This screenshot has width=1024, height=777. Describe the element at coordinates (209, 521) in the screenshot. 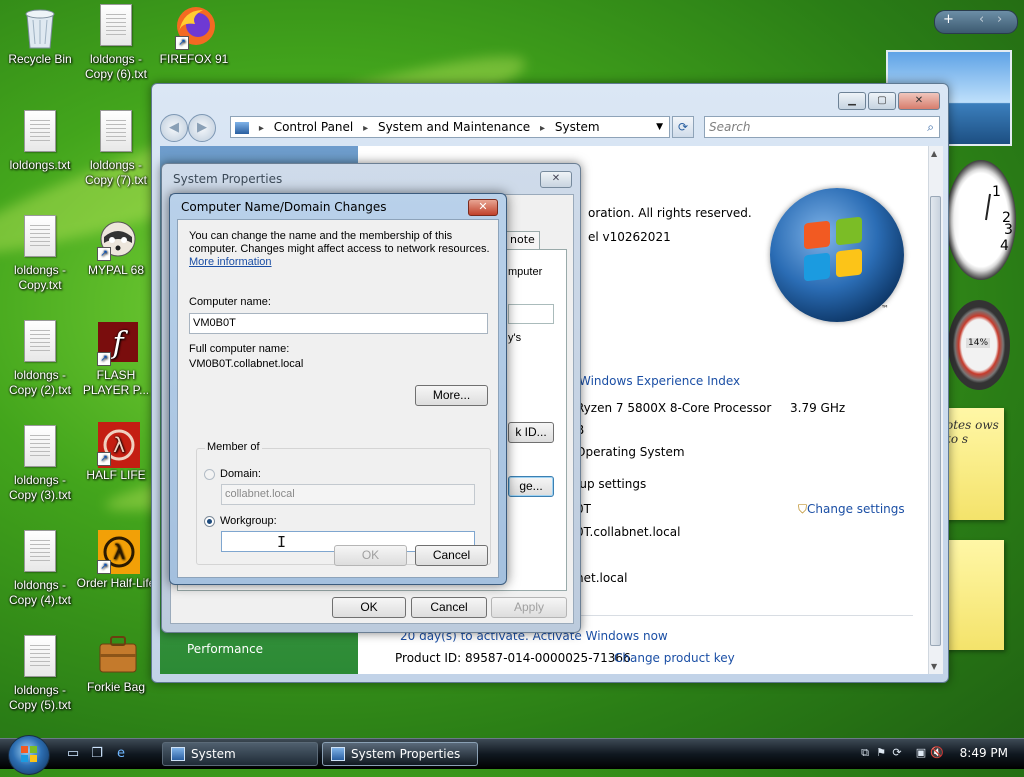

I see `workgroup-radio` at that location.